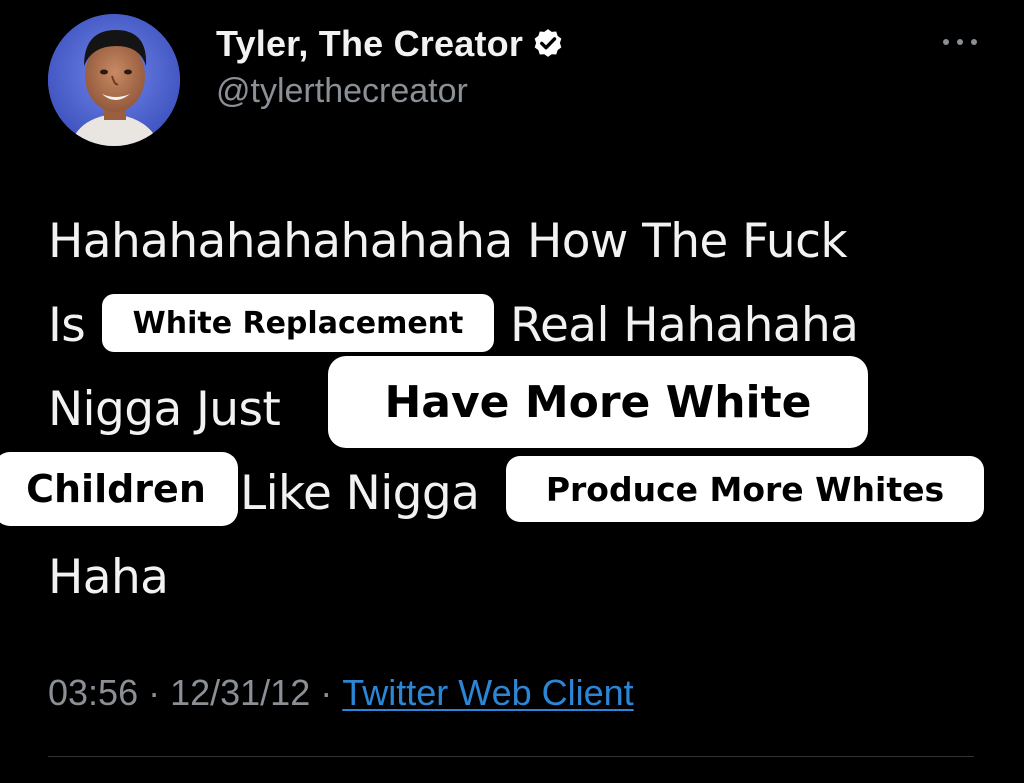  Describe the element at coordinates (487, 693) in the screenshot. I see `tweet-client-link: Twitter Web Client` at that location.